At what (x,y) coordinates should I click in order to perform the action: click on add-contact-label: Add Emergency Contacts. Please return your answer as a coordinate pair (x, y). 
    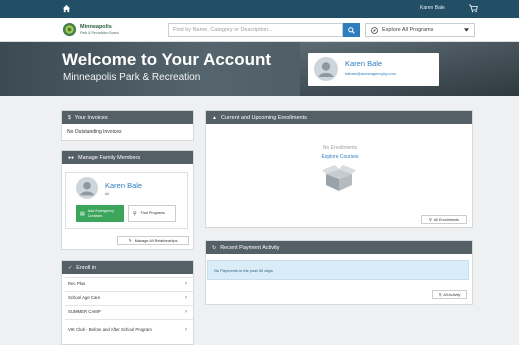
    Looking at the image, I should click on (100, 213).